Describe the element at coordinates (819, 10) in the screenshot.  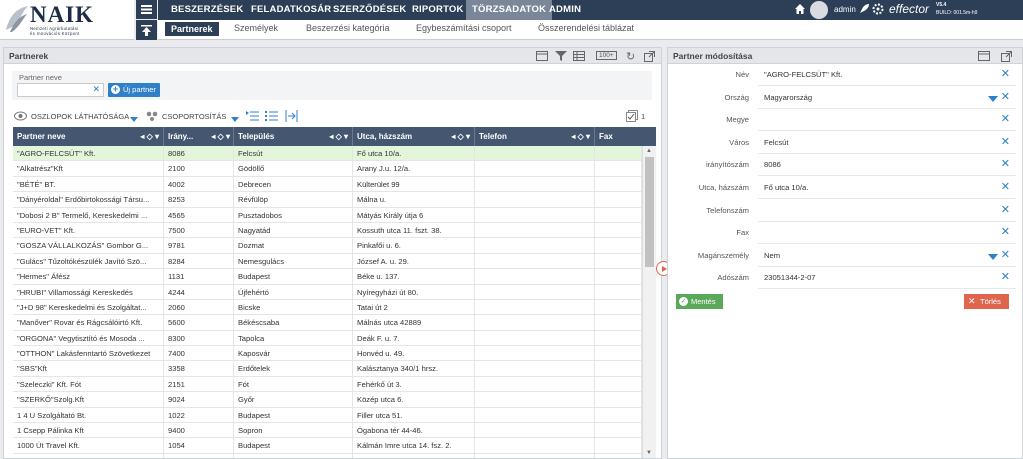
I see `avatar` at that location.